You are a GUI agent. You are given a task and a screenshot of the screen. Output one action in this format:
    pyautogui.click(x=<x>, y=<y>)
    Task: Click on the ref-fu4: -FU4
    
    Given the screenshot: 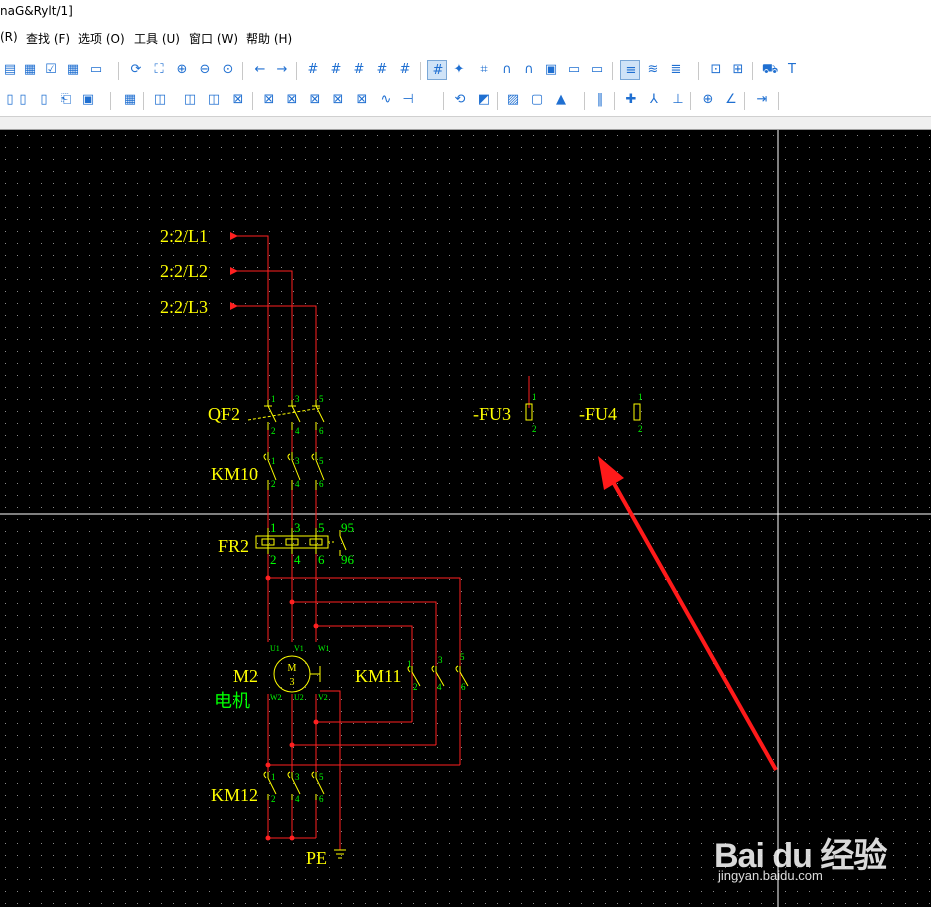 What is the action you would take?
    pyautogui.click(x=598, y=414)
    